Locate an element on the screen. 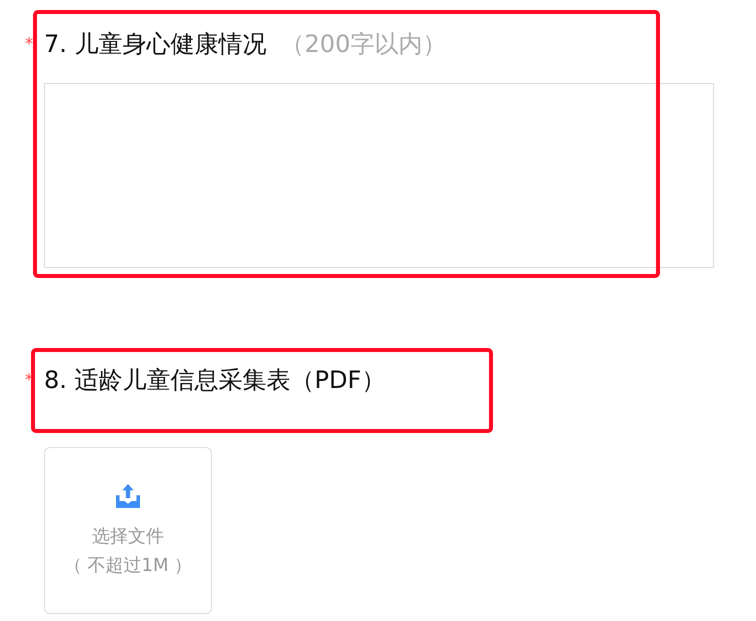  question-title: 8. 适龄儿童信息采集表（PDF） is located at coordinates (215, 380).